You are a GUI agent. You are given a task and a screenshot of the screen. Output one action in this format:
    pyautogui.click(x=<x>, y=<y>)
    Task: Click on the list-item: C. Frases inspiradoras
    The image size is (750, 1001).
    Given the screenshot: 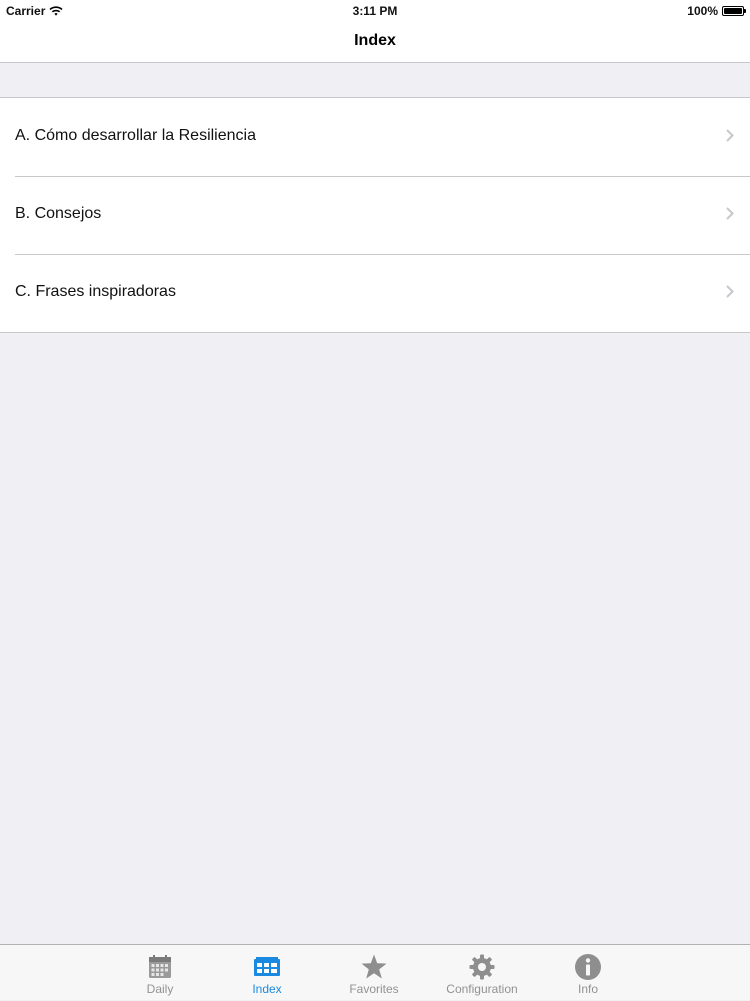 What is the action you would take?
    pyautogui.click(x=375, y=293)
    